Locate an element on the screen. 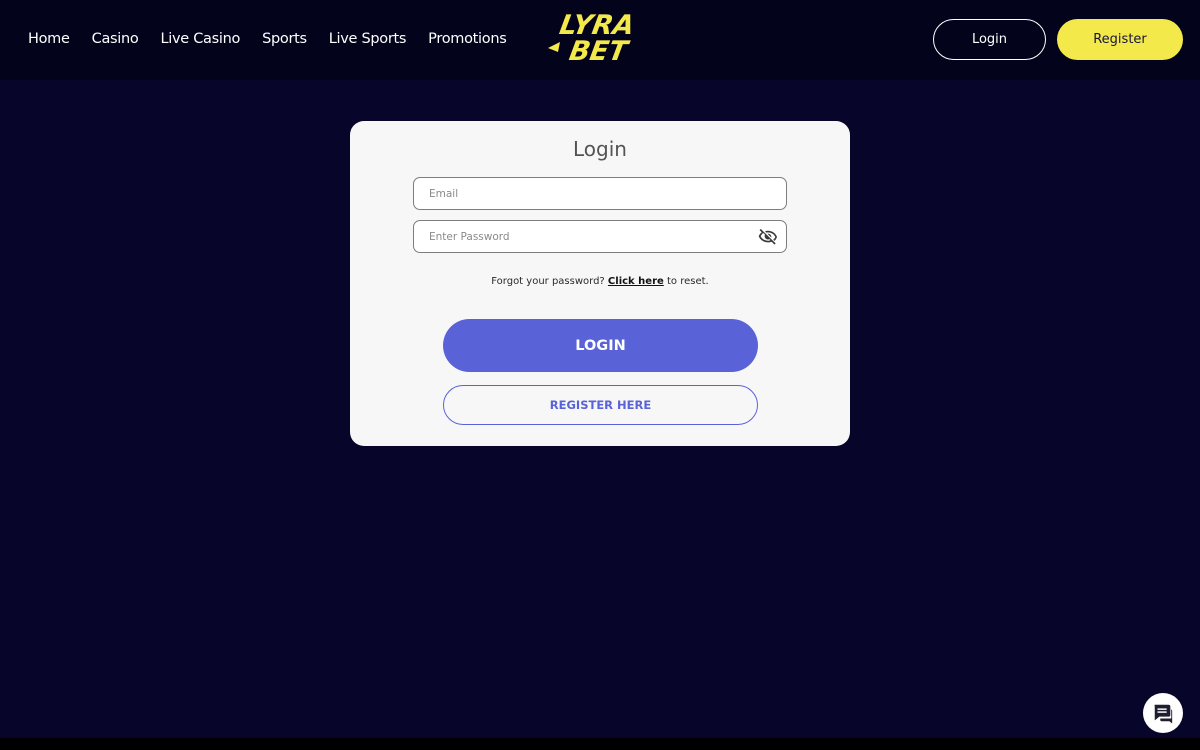 The height and width of the screenshot is (750, 1200). lyrabet-logo: LYRA BET is located at coordinates (602, 37).